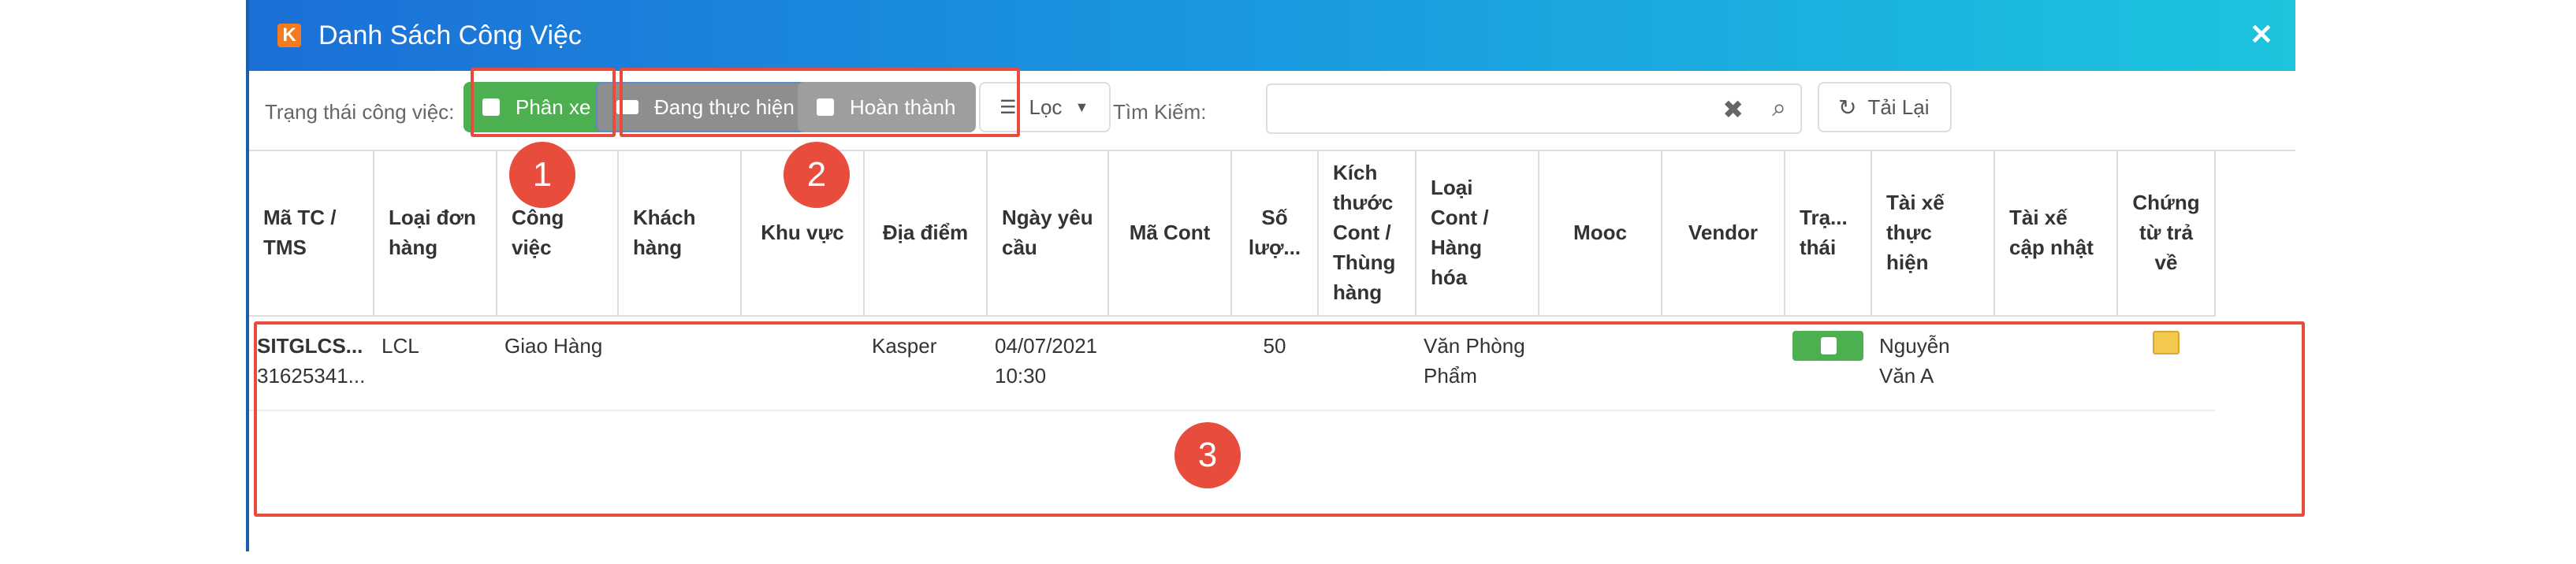 The width and height of the screenshot is (2576, 564). Describe the element at coordinates (1723, 233) in the screenshot. I see `col-header-vendor: Vendor` at that location.